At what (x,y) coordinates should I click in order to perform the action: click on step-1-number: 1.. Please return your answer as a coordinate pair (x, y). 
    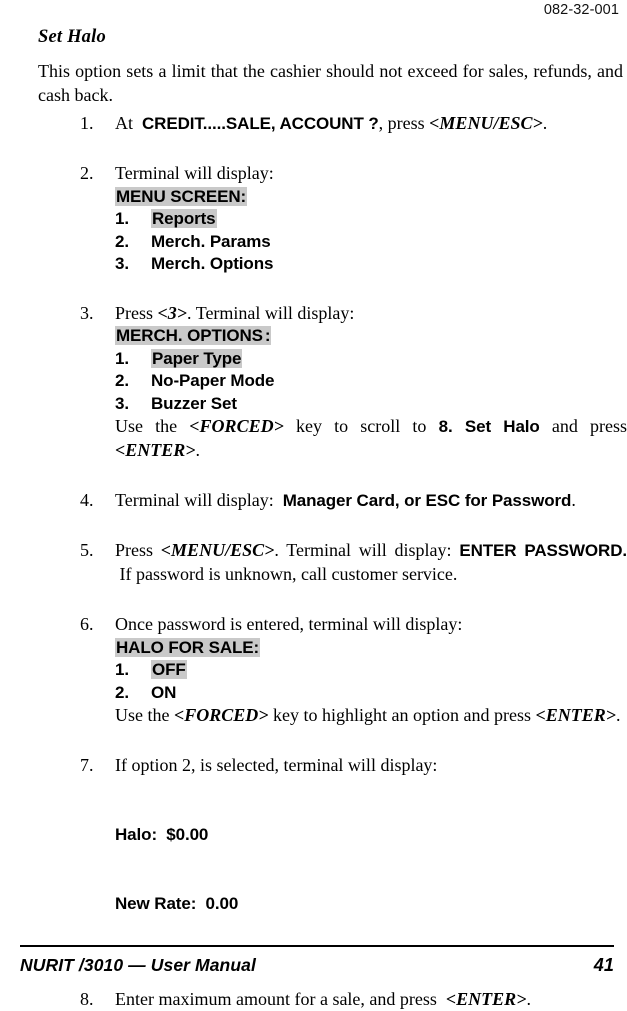
    Looking at the image, I should click on (92, 124).